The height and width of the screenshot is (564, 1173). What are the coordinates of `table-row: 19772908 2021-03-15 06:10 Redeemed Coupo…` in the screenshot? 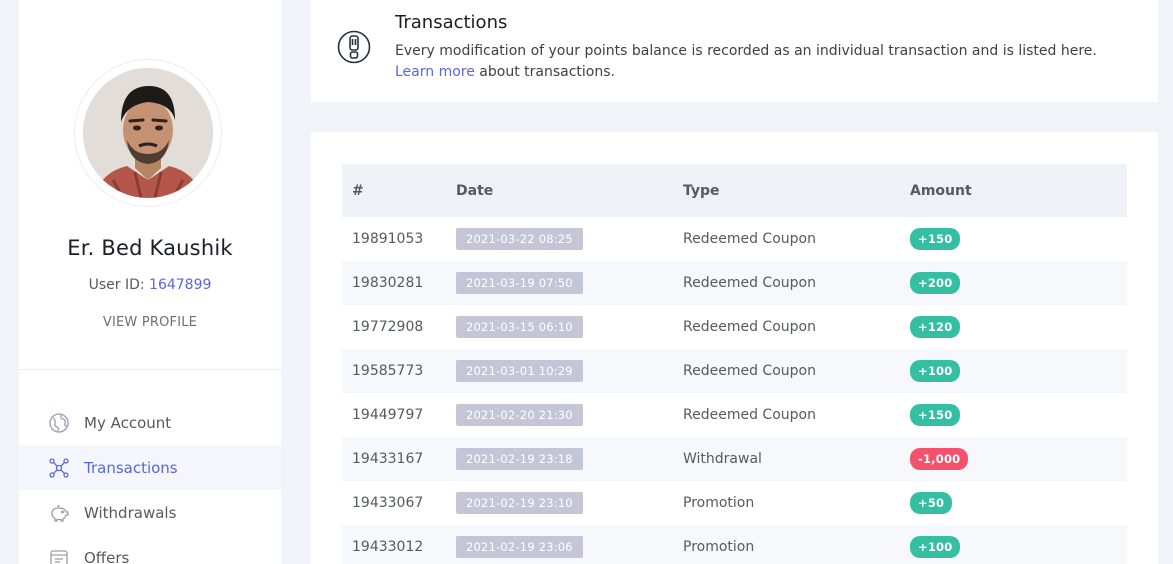 It's located at (734, 327).